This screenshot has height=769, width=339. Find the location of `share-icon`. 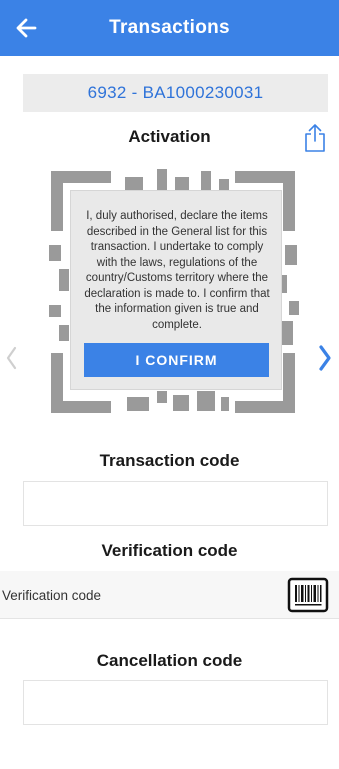

share-icon is located at coordinates (315, 138).